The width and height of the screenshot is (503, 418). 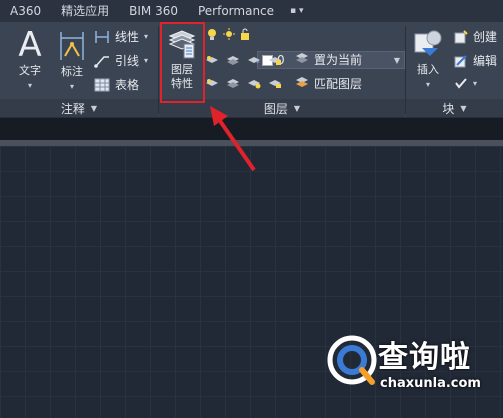 What do you see at coordinates (275, 83) in the screenshot?
I see `layer-unlock-icon` at bounding box center [275, 83].